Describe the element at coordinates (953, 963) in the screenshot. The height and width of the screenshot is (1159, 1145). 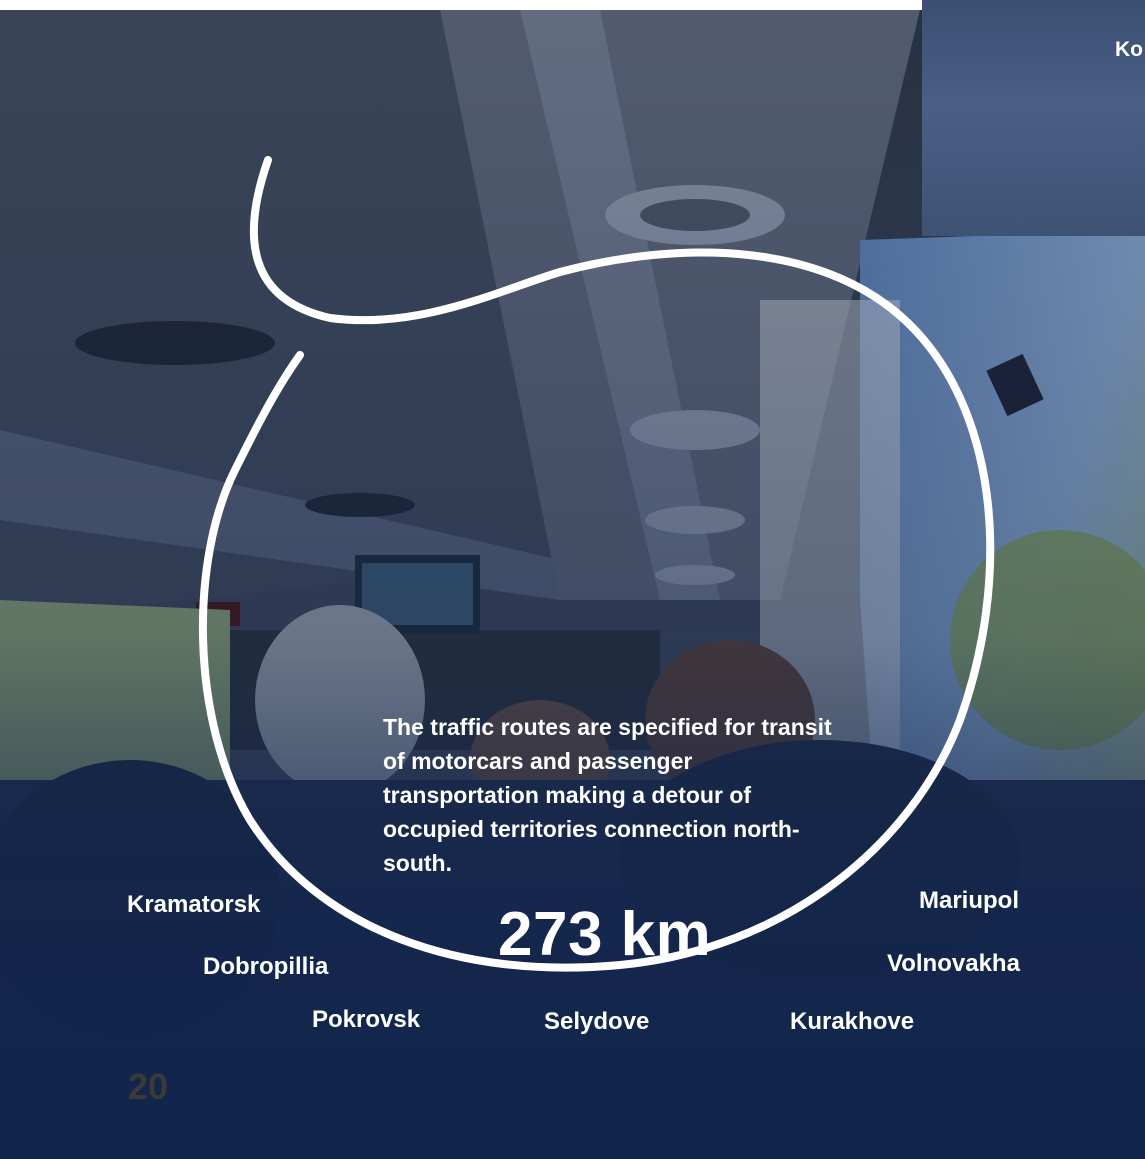
I see `city-volnovakha: Volnovakha` at that location.